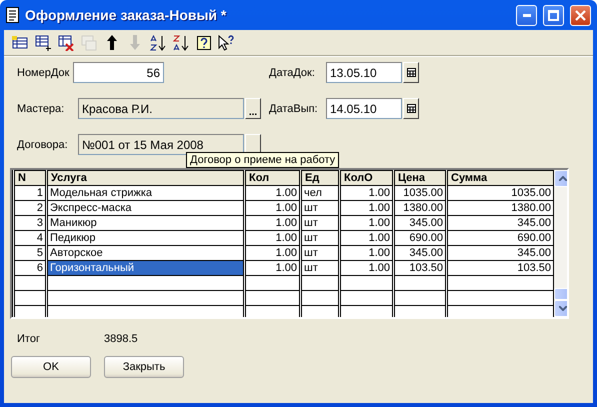  Describe the element at coordinates (420, 238) in the screenshot. I see `table-cell: 690.00` at that location.